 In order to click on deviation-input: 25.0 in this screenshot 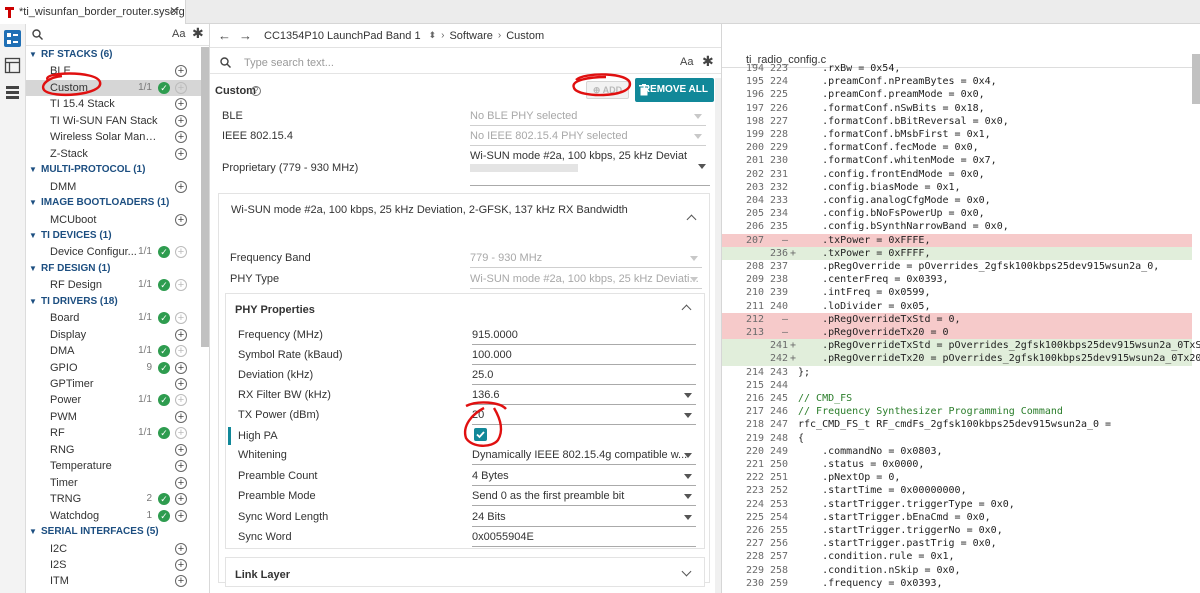, I will do `click(584, 377)`.